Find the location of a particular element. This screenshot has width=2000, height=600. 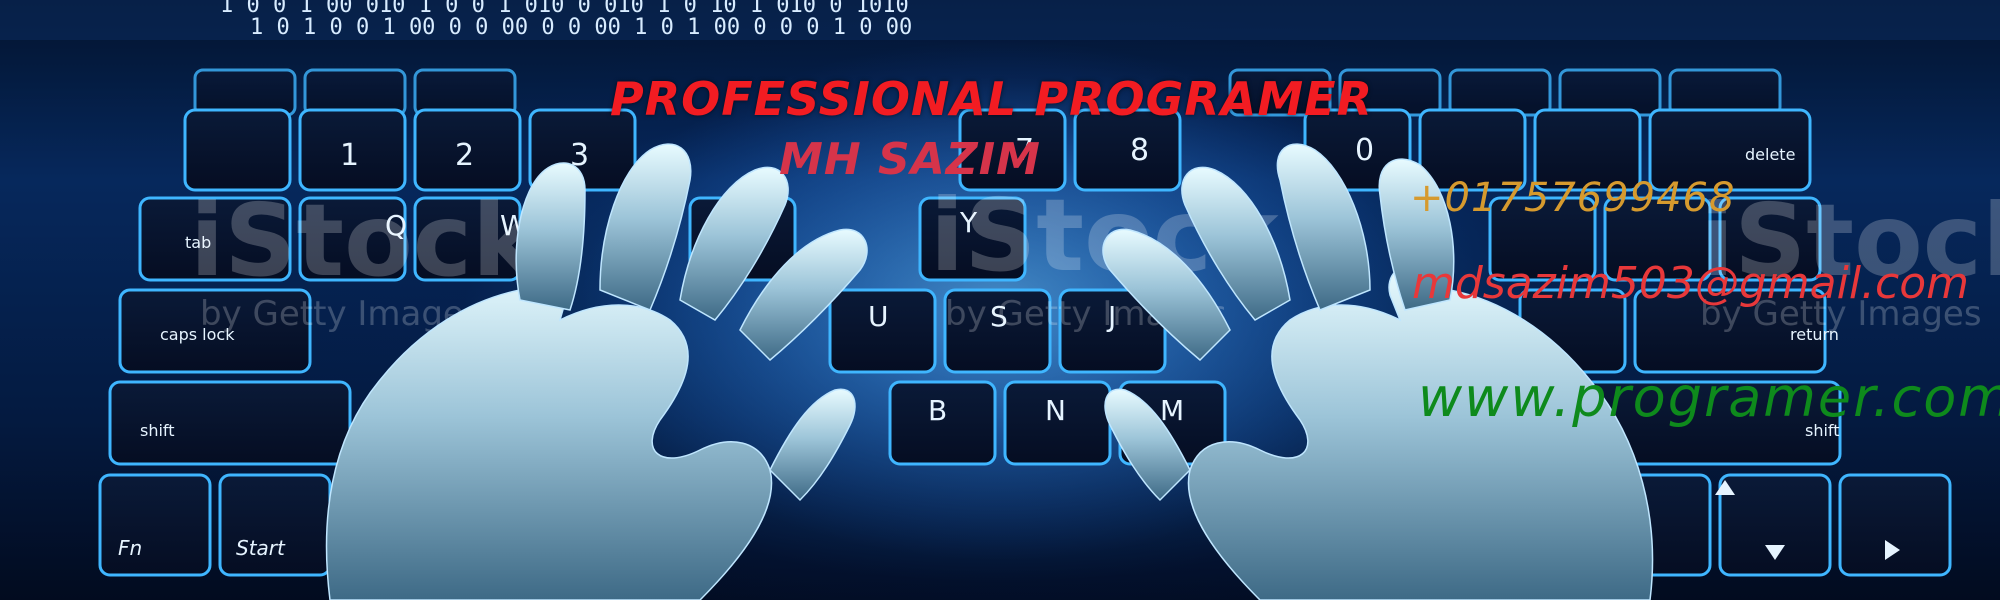

key-0: 0 is located at coordinates (1364, 150).